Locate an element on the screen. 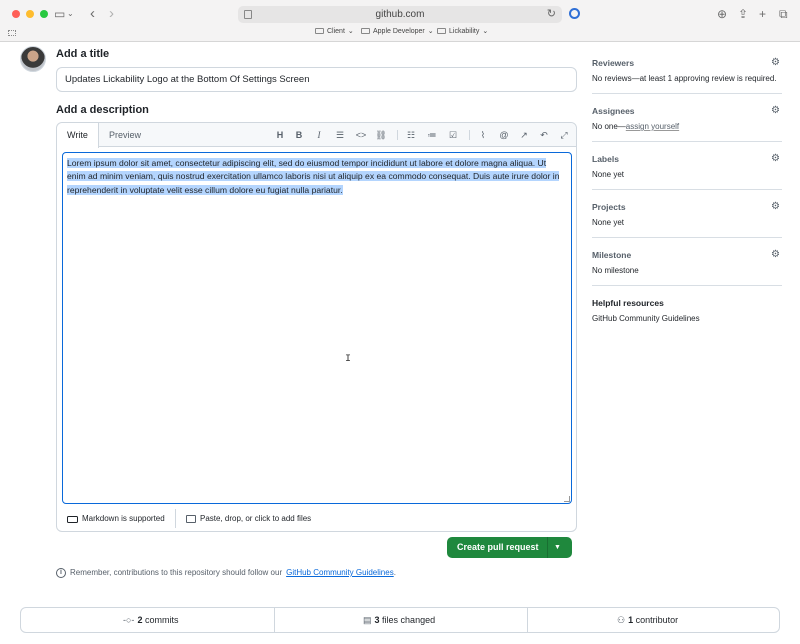  projects-value: None yet is located at coordinates (608, 222).